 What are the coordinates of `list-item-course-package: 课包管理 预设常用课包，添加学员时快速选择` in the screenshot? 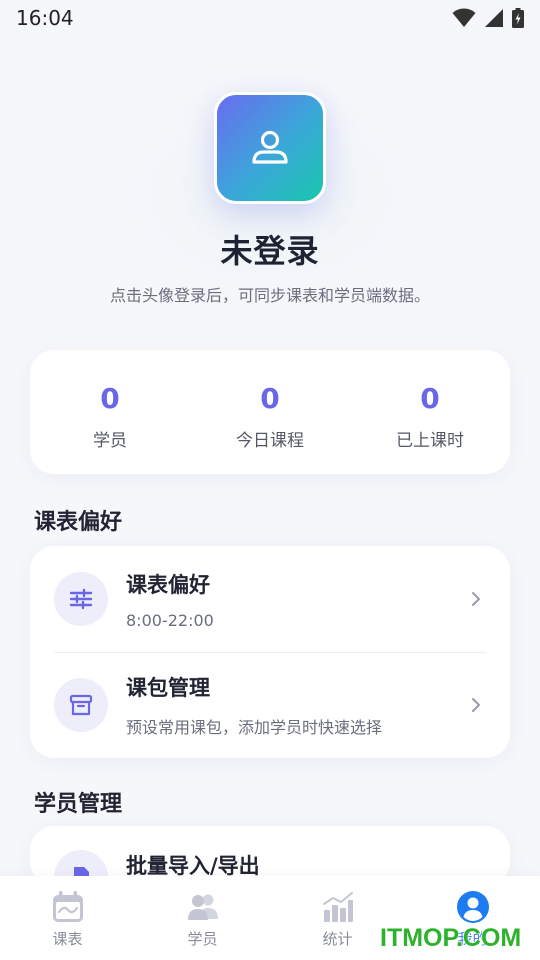 It's located at (270, 705).